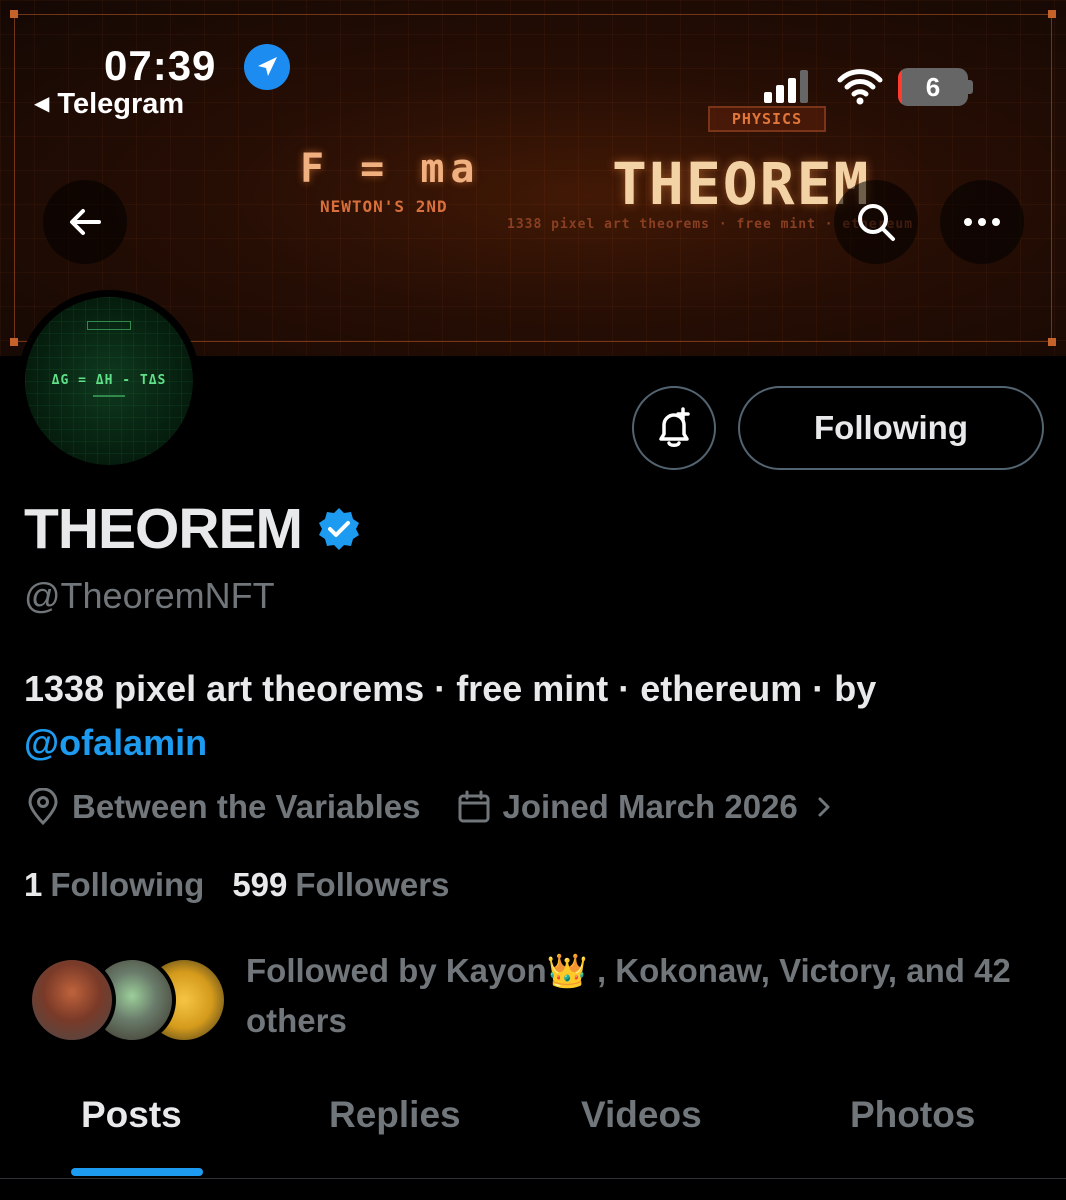  Describe the element at coordinates (533, 1178) in the screenshot. I see `tabs-divider` at that location.